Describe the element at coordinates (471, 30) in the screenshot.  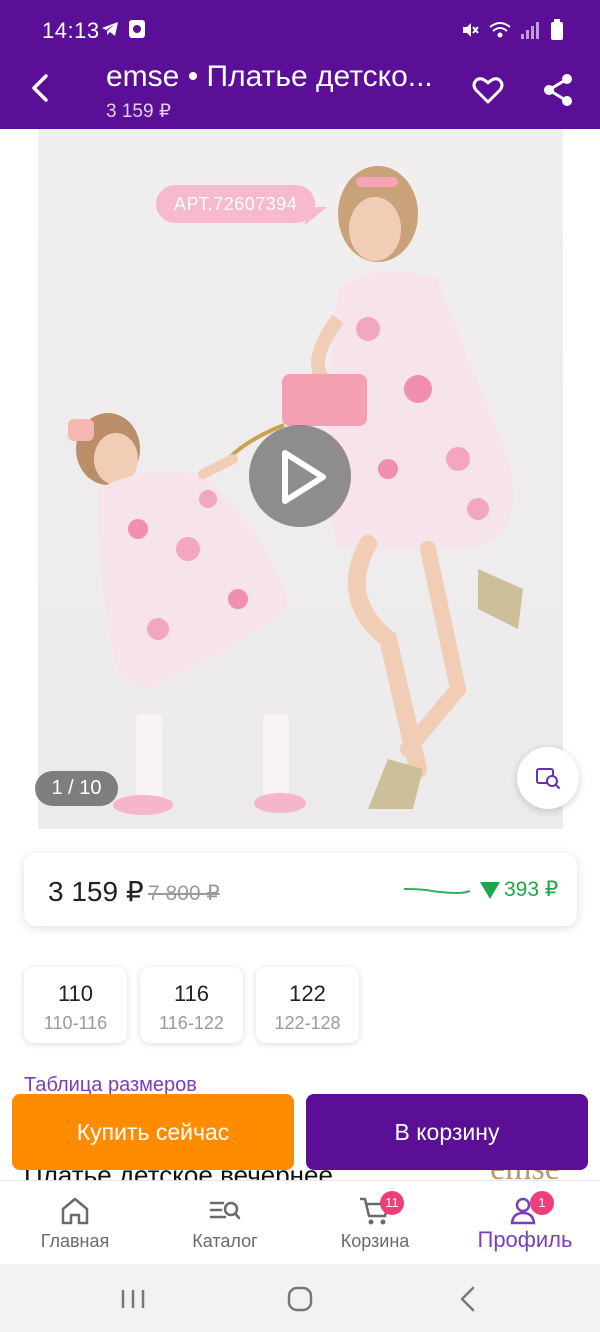
I see `mute-icon` at that location.